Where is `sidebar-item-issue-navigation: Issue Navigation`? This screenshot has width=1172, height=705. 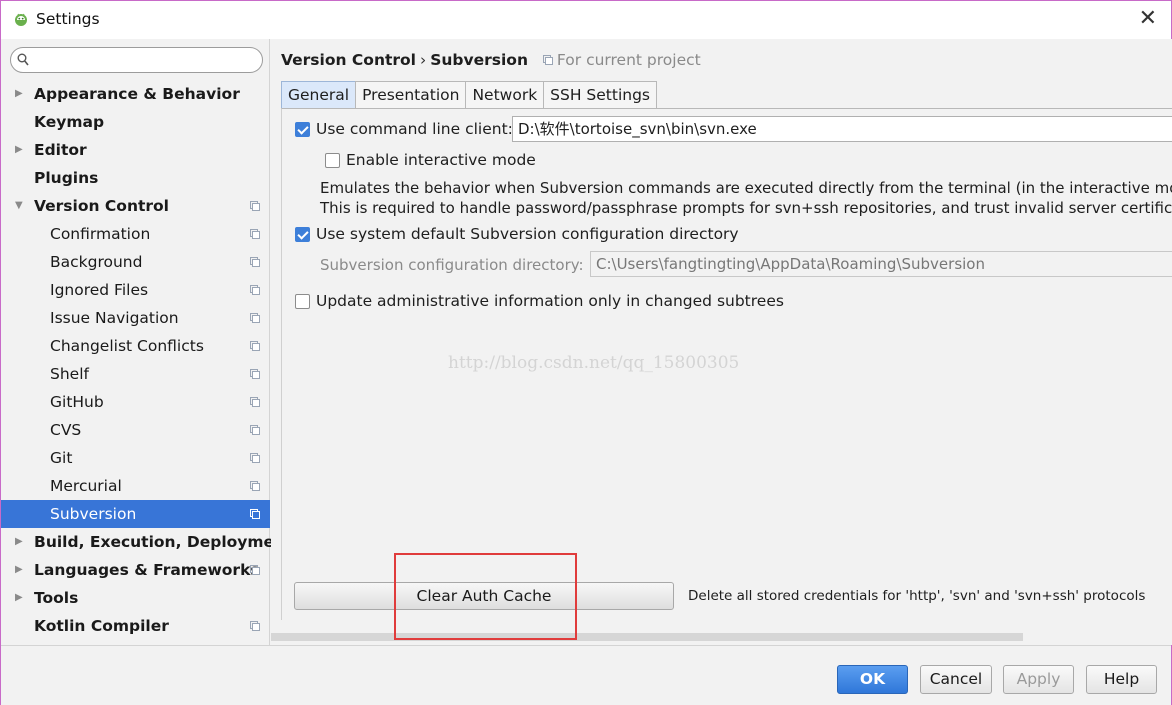
sidebar-item-issue-navigation: Issue Navigation is located at coordinates (135, 318).